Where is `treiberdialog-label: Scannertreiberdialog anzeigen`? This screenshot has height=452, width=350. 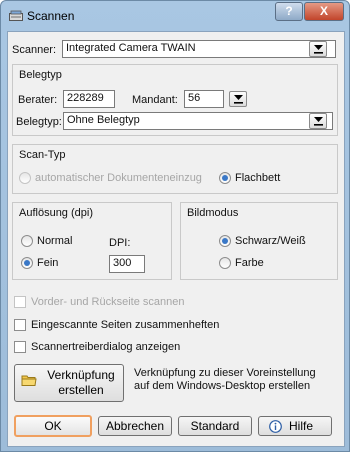
treiberdialog-label: Scannertreiberdialog anzeigen is located at coordinates (106, 347).